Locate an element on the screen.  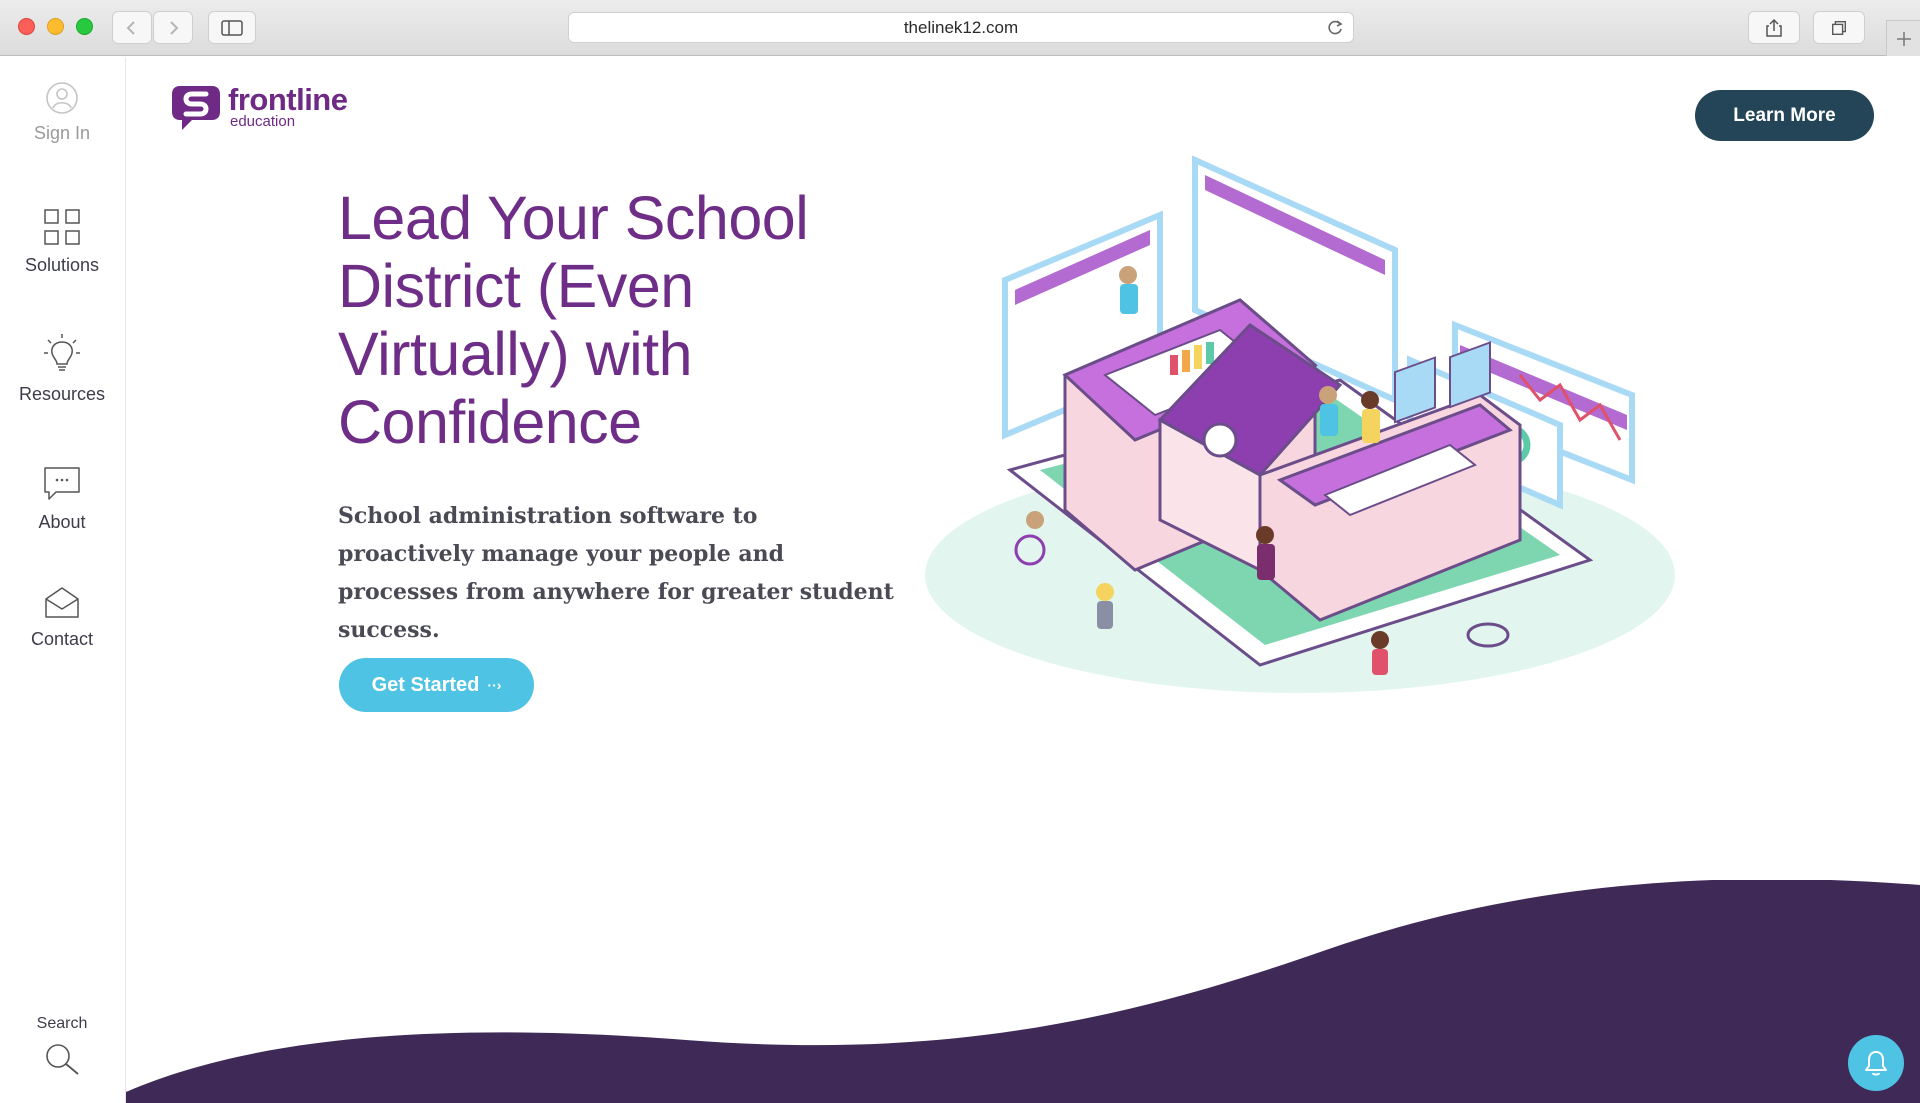
sidebar-item-contact: Contact is located at coordinates (62, 617).